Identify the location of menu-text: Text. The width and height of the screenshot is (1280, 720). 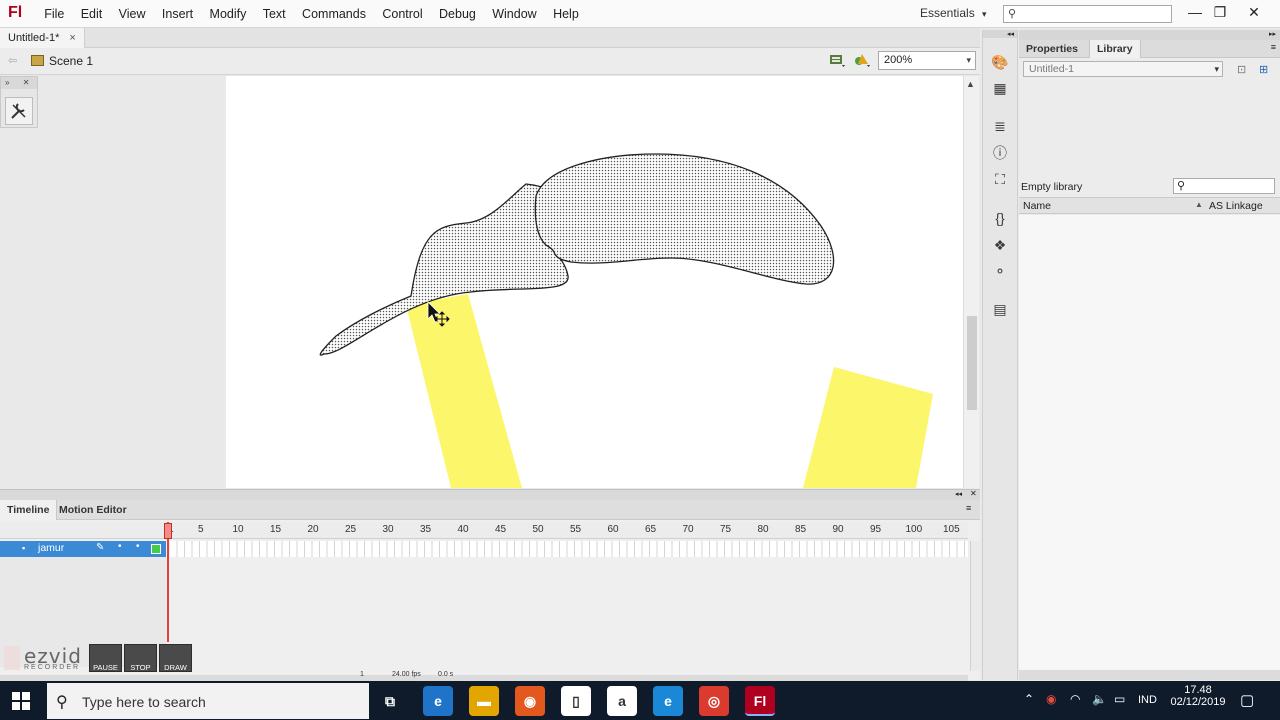
(274, 14).